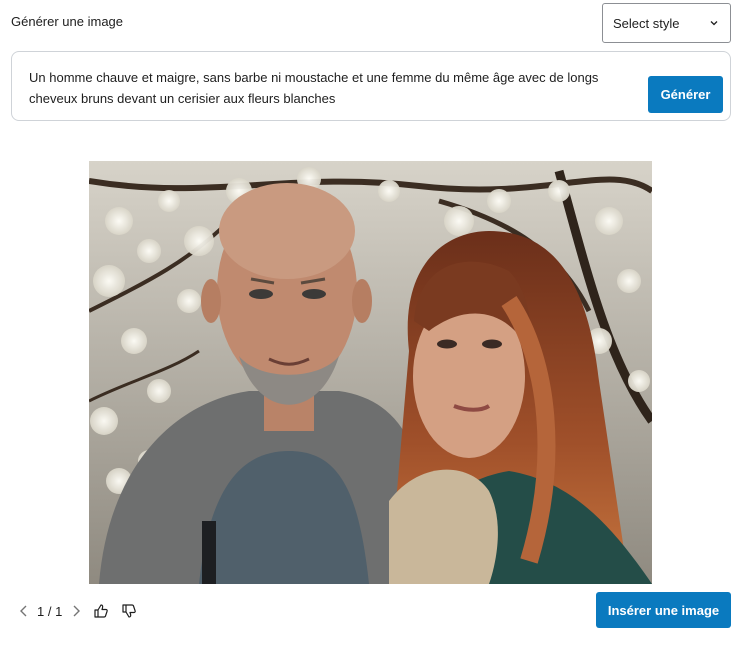 Image resolution: width=745 pixels, height=648 pixels. I want to click on chevron-right-icon, so click(76, 611).